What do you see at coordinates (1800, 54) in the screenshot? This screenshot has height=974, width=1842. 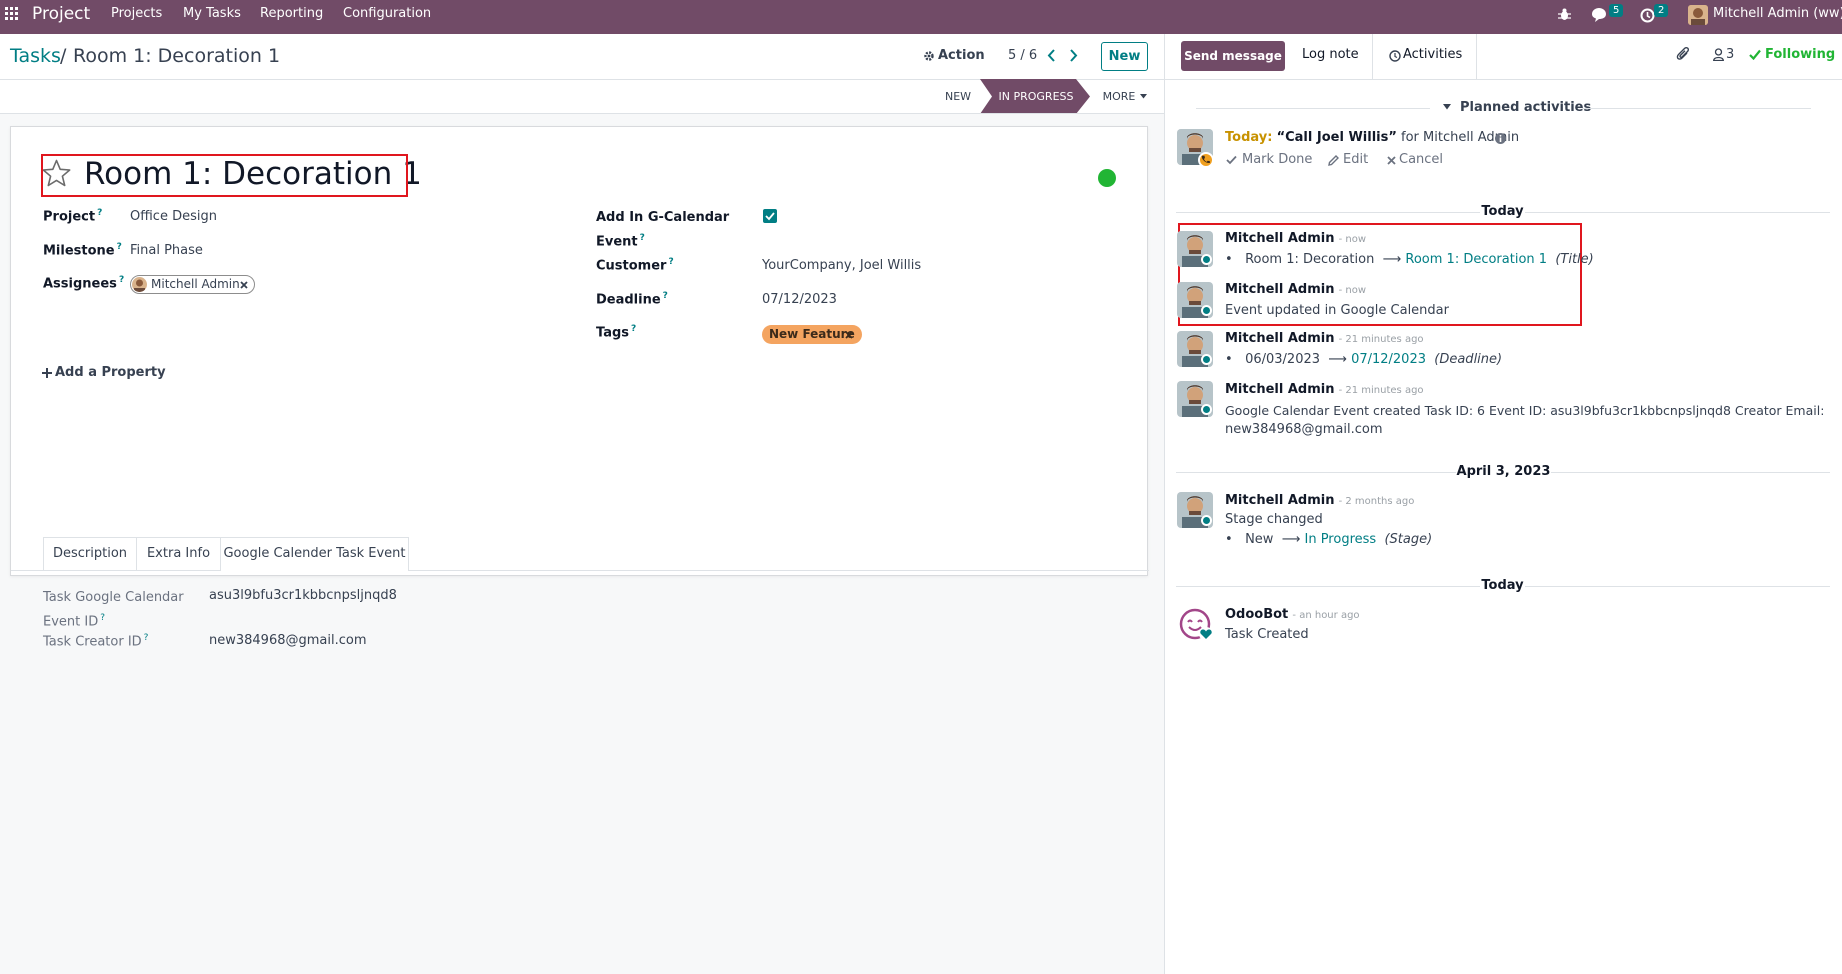 I see `following-button: Following` at bounding box center [1800, 54].